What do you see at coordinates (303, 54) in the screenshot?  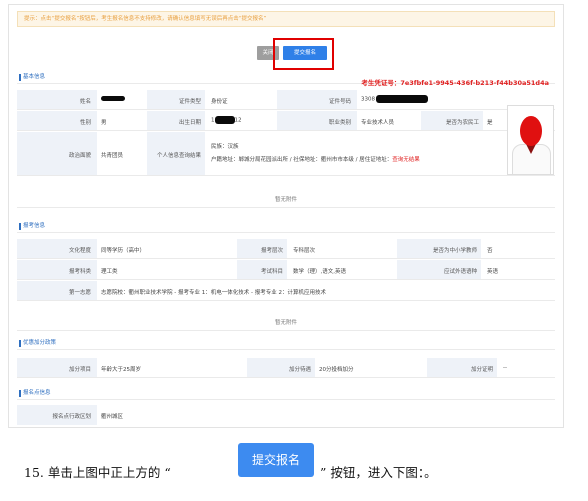 I see `highlight-box` at bounding box center [303, 54].